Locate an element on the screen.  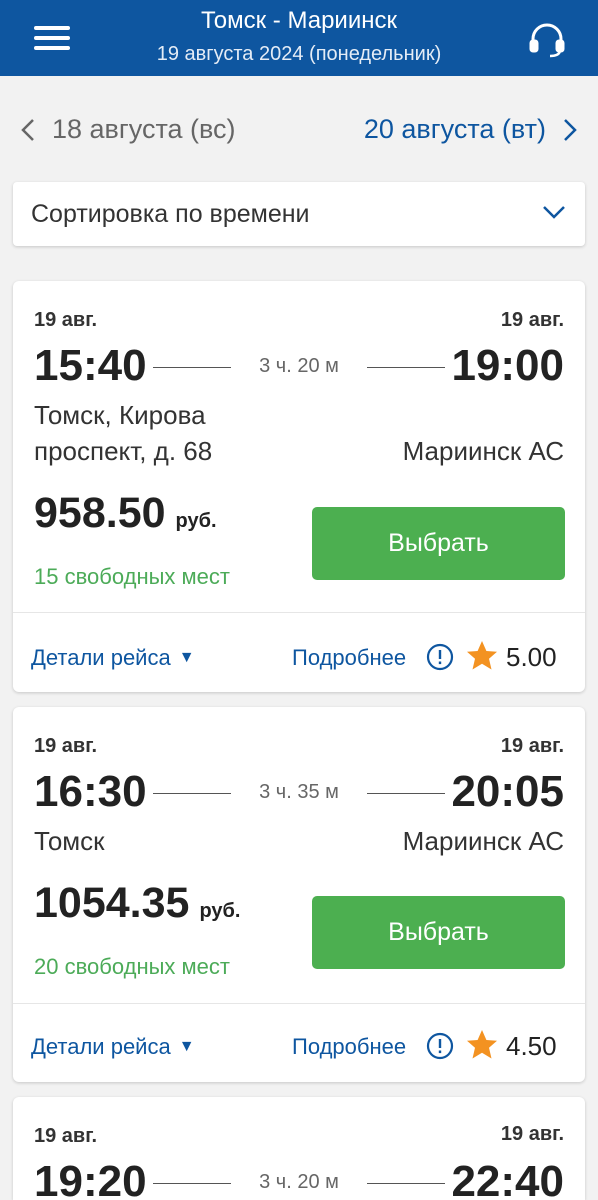
departure-station-line2: проспект, д. 68 is located at coordinates (123, 451).